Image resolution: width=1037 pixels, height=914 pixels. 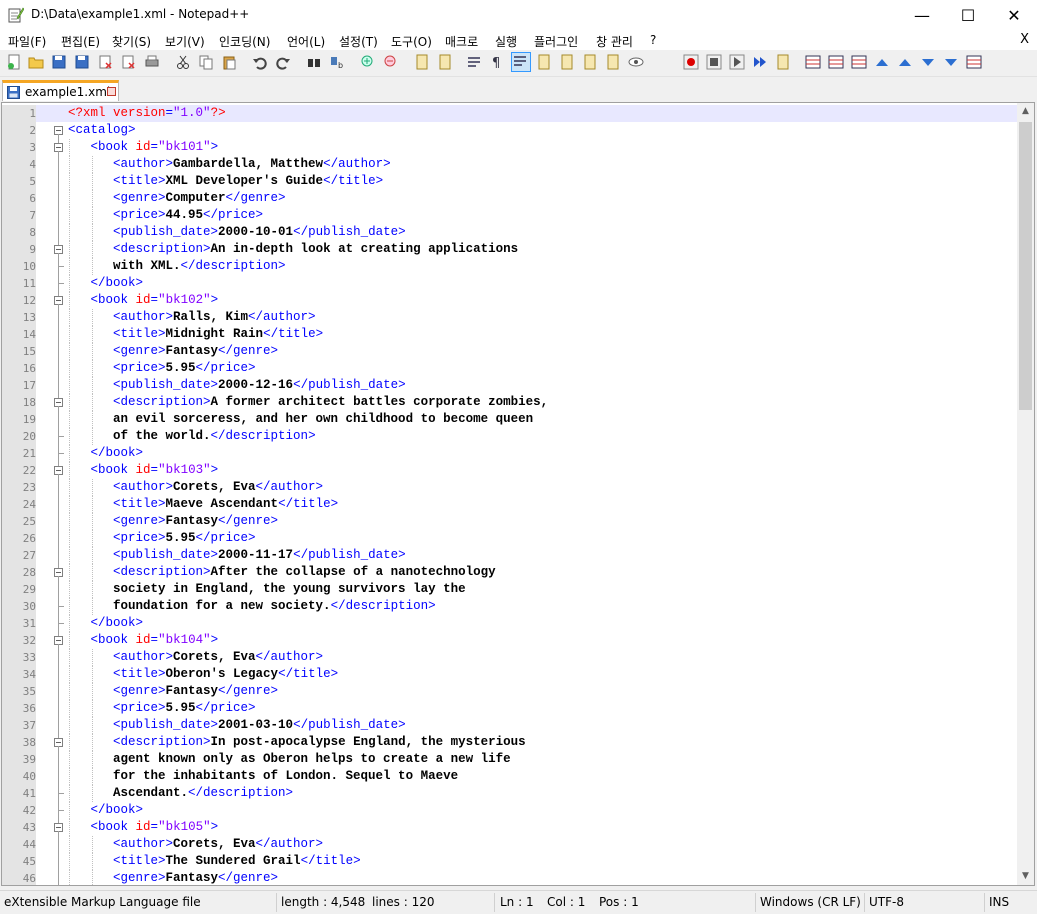 What do you see at coordinates (510, 521) in the screenshot?
I see `code-line: 25 <genre>Fantasy</genre>` at bounding box center [510, 521].